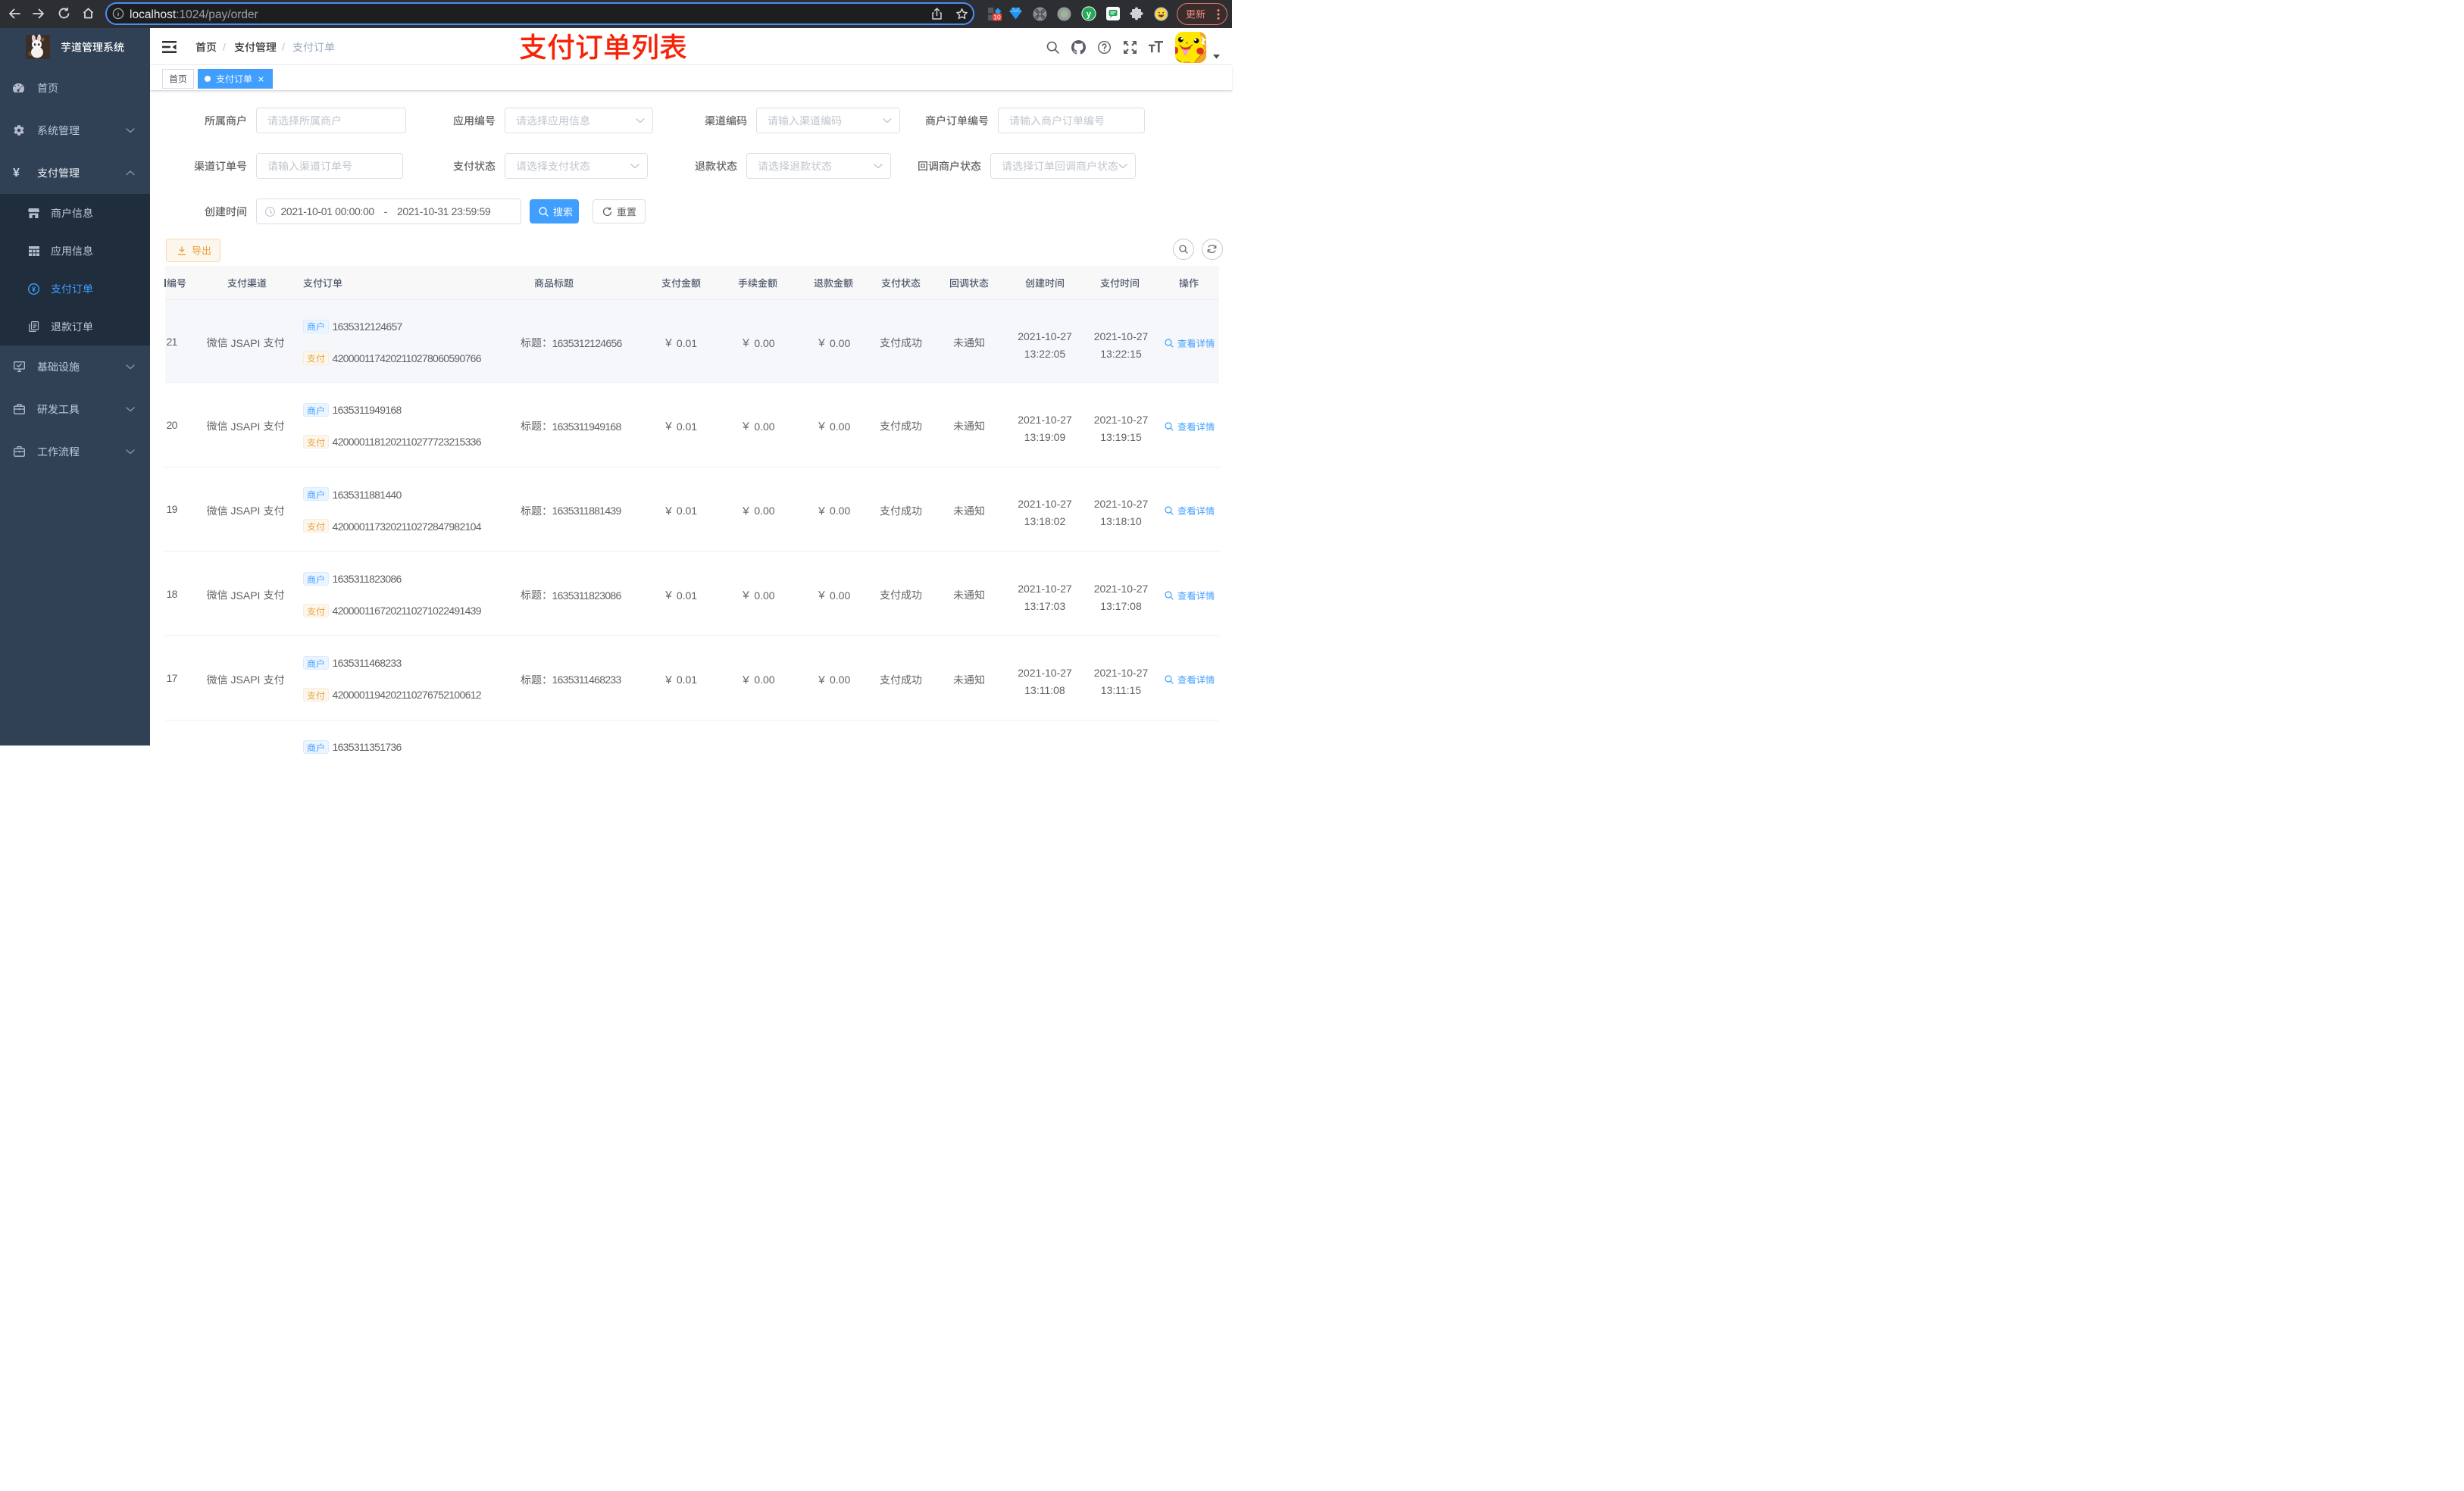 Image resolution: width=2464 pixels, height=1491 pixels. Describe the element at coordinates (997, 16) in the screenshot. I see `svg-text: 10` at that location.